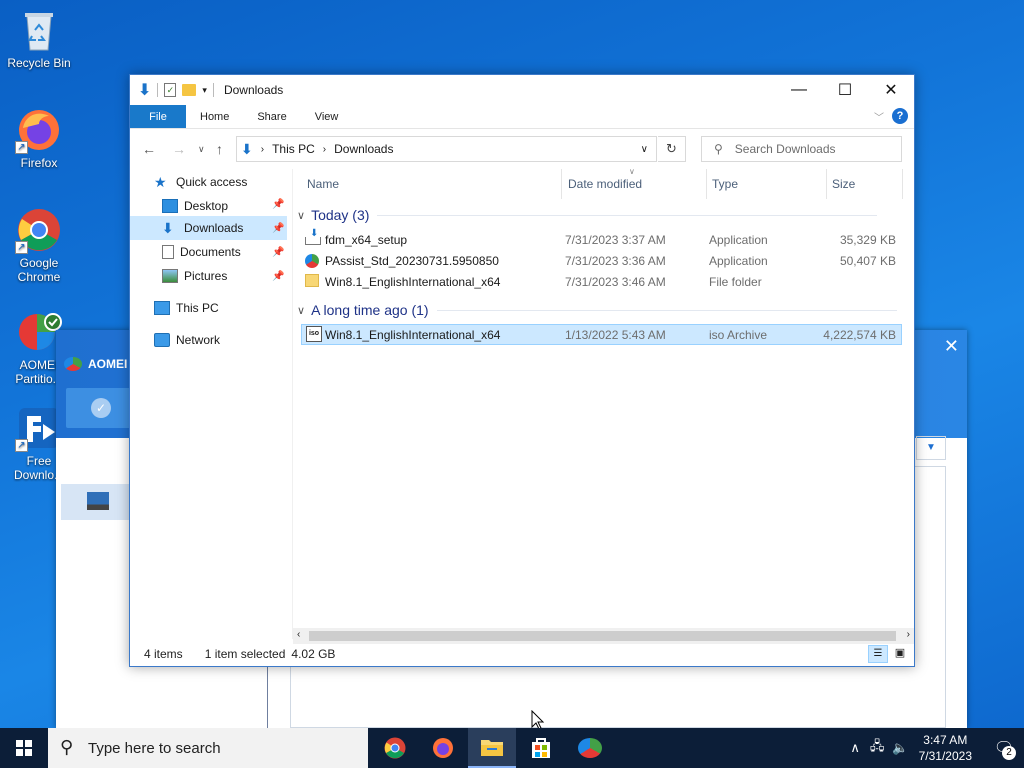  Describe the element at coordinates (443, 748) in the screenshot. I see `taskbar-firefox` at that location.